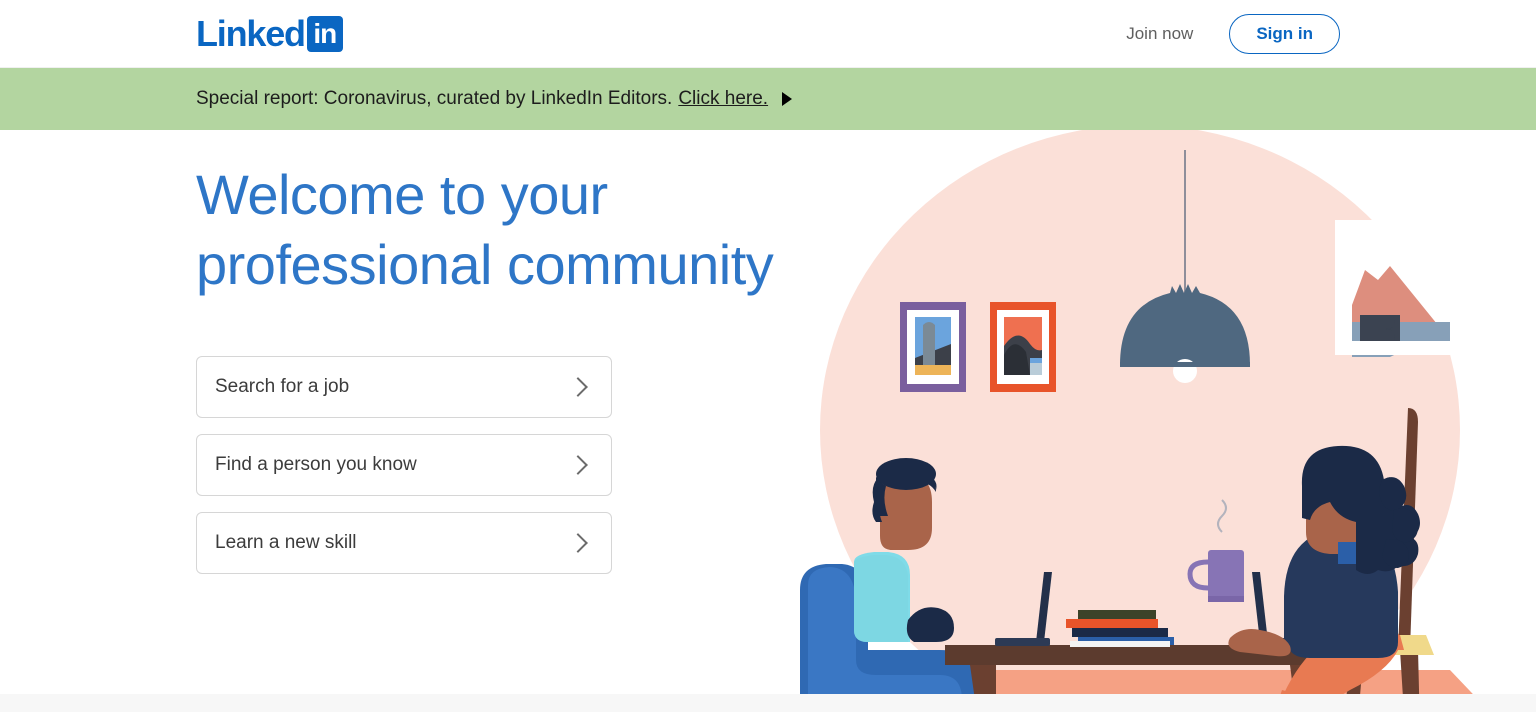 The width and height of the screenshot is (1536, 712). I want to click on page-title: Welcome to your professional community, so click(516, 230).